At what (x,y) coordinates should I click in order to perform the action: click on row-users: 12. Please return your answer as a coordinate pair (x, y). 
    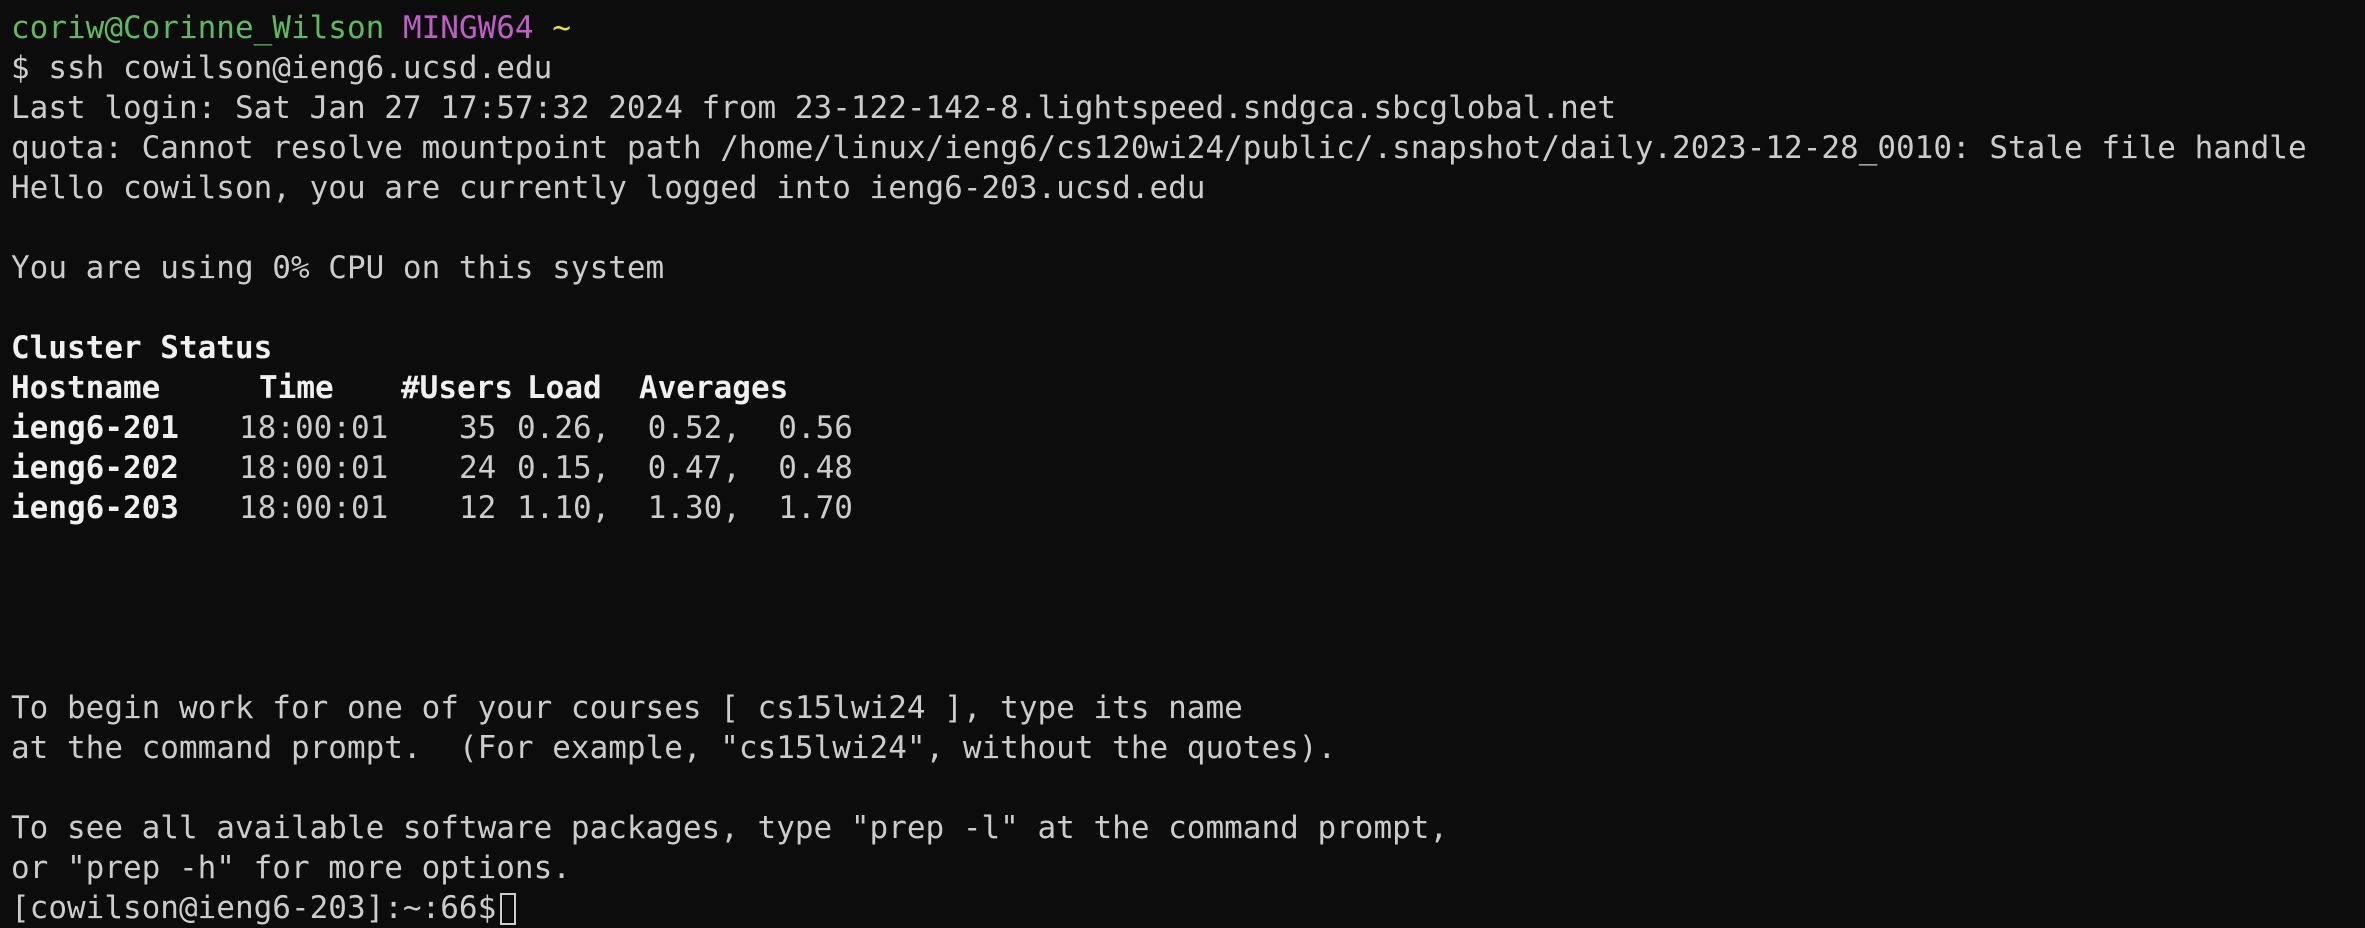
    Looking at the image, I should click on (478, 508).